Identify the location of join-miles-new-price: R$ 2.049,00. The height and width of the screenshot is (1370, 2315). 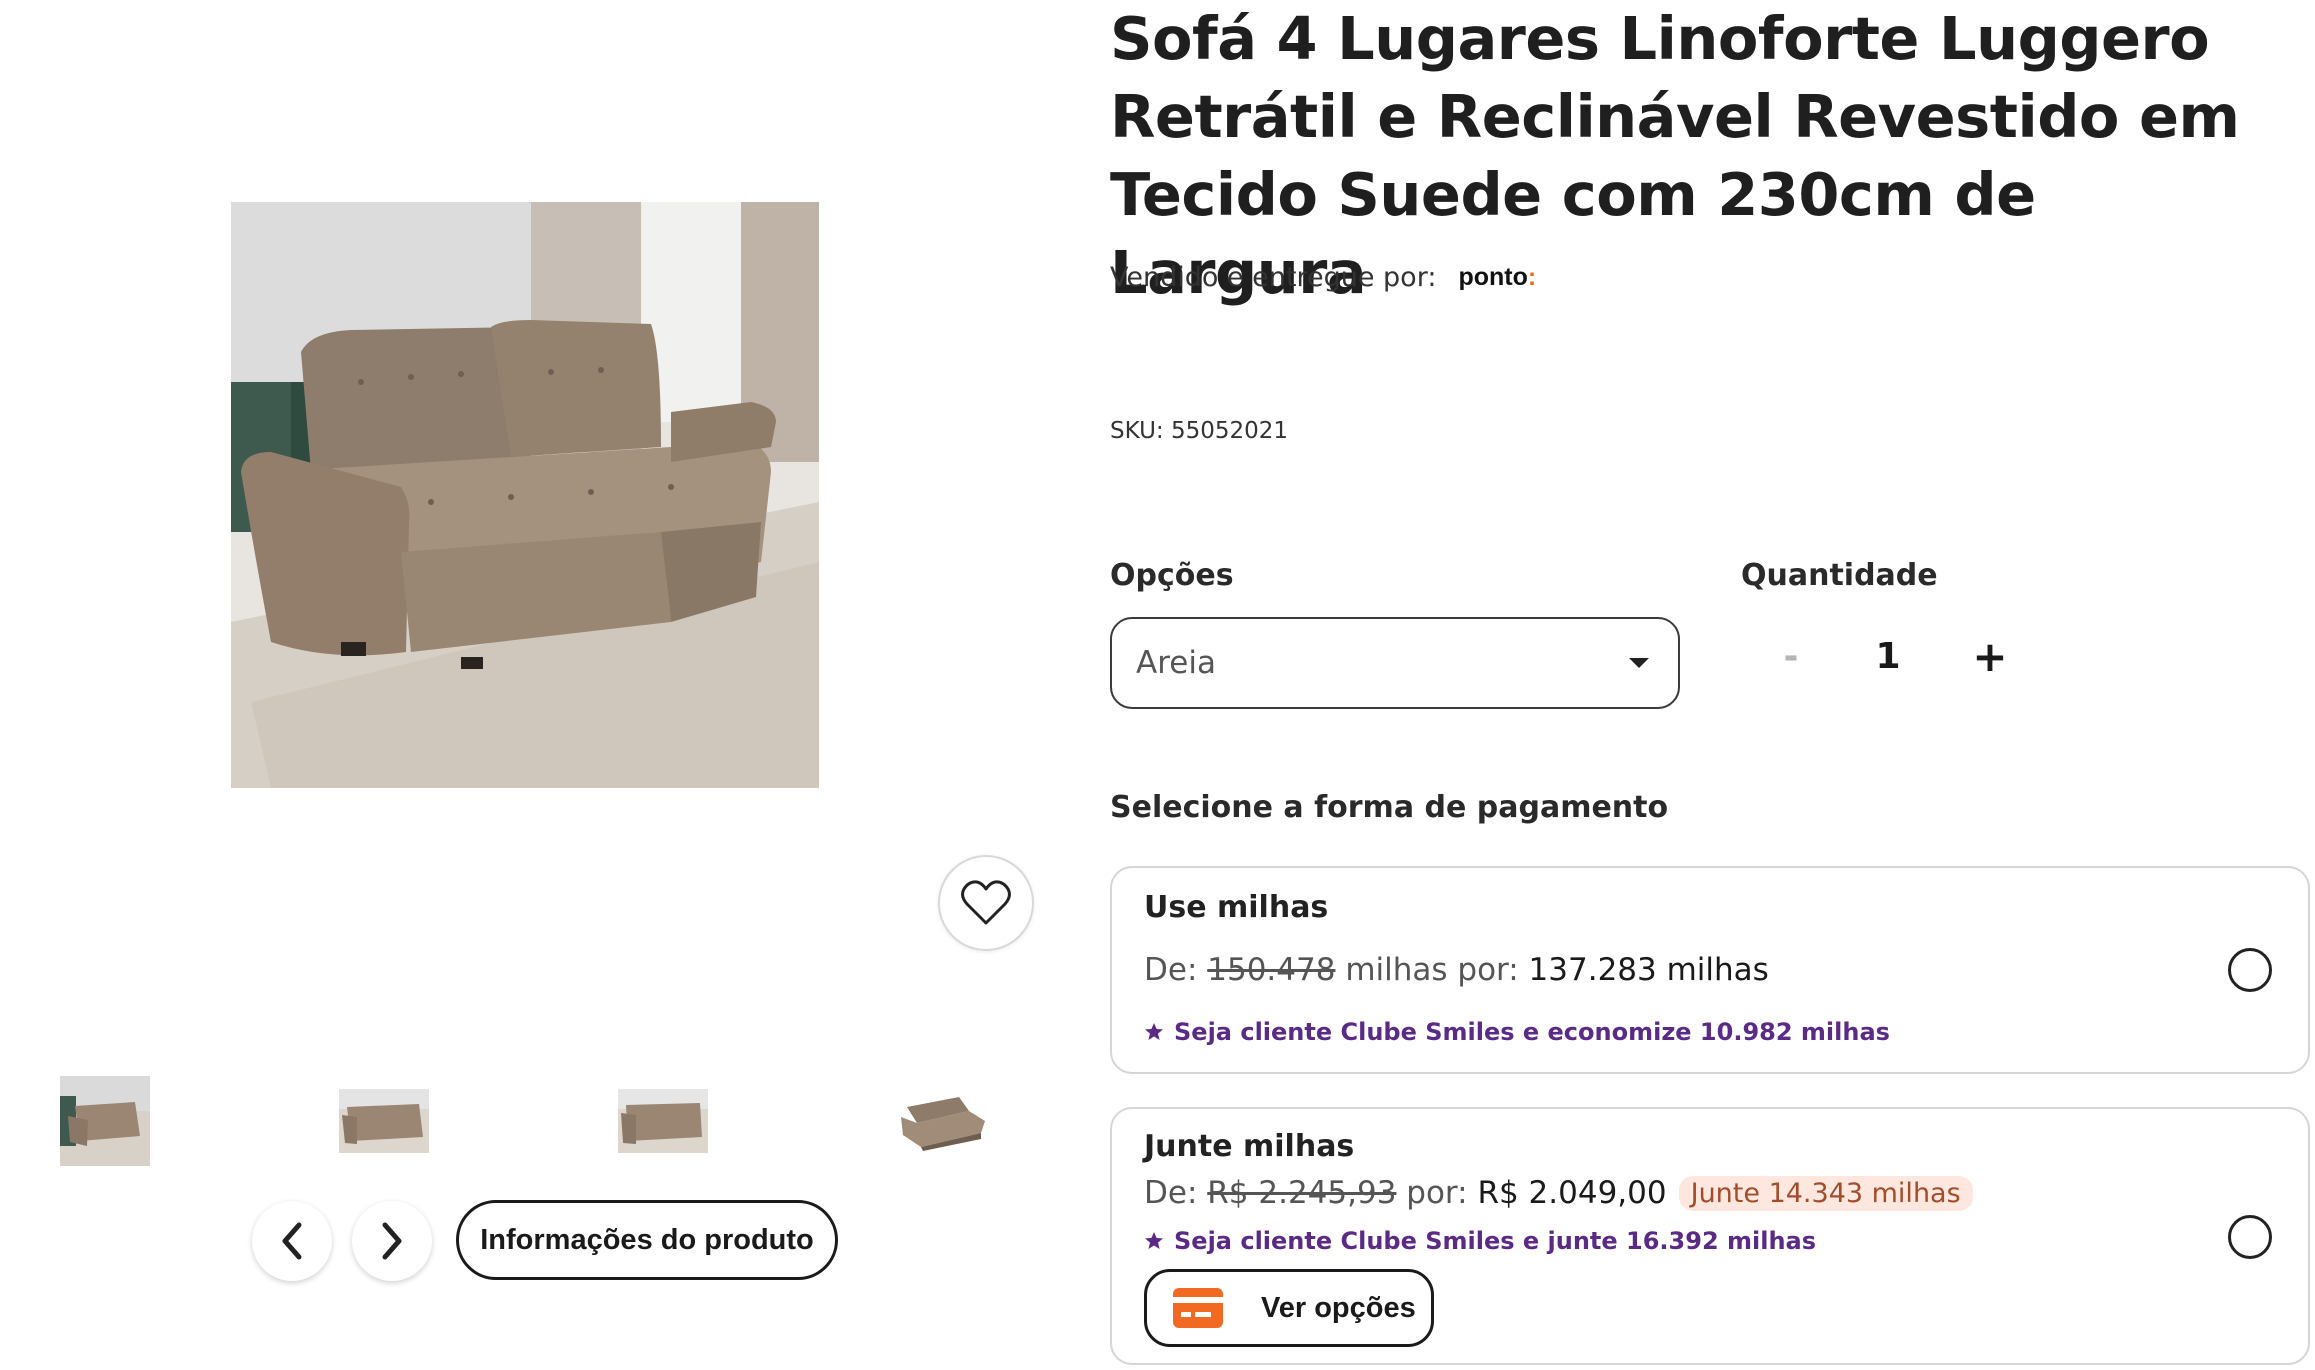
(1572, 1193).